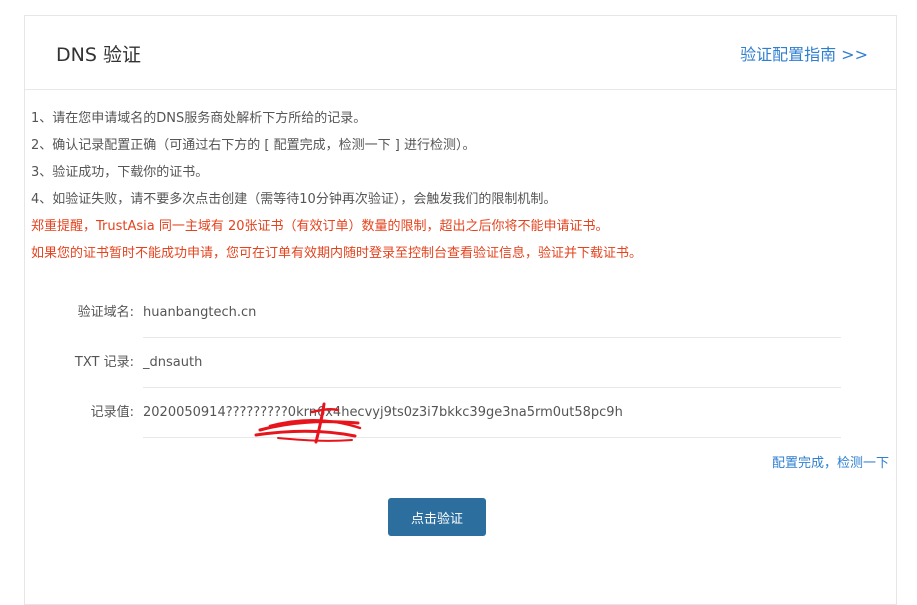 The width and height of the screenshot is (917, 605). What do you see at coordinates (199, 118) in the screenshot?
I see `instruction-step-1: 1、请在您申请域名的DNS服务商处解析下方所给的记录。` at bounding box center [199, 118].